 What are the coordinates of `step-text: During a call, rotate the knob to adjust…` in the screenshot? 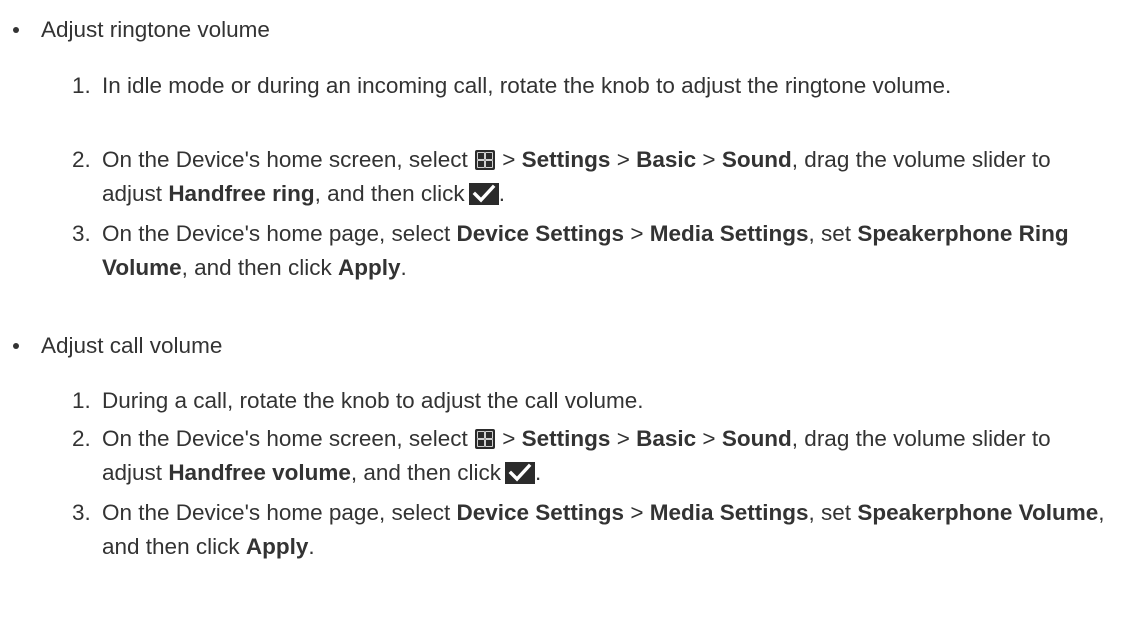 It's located at (373, 400).